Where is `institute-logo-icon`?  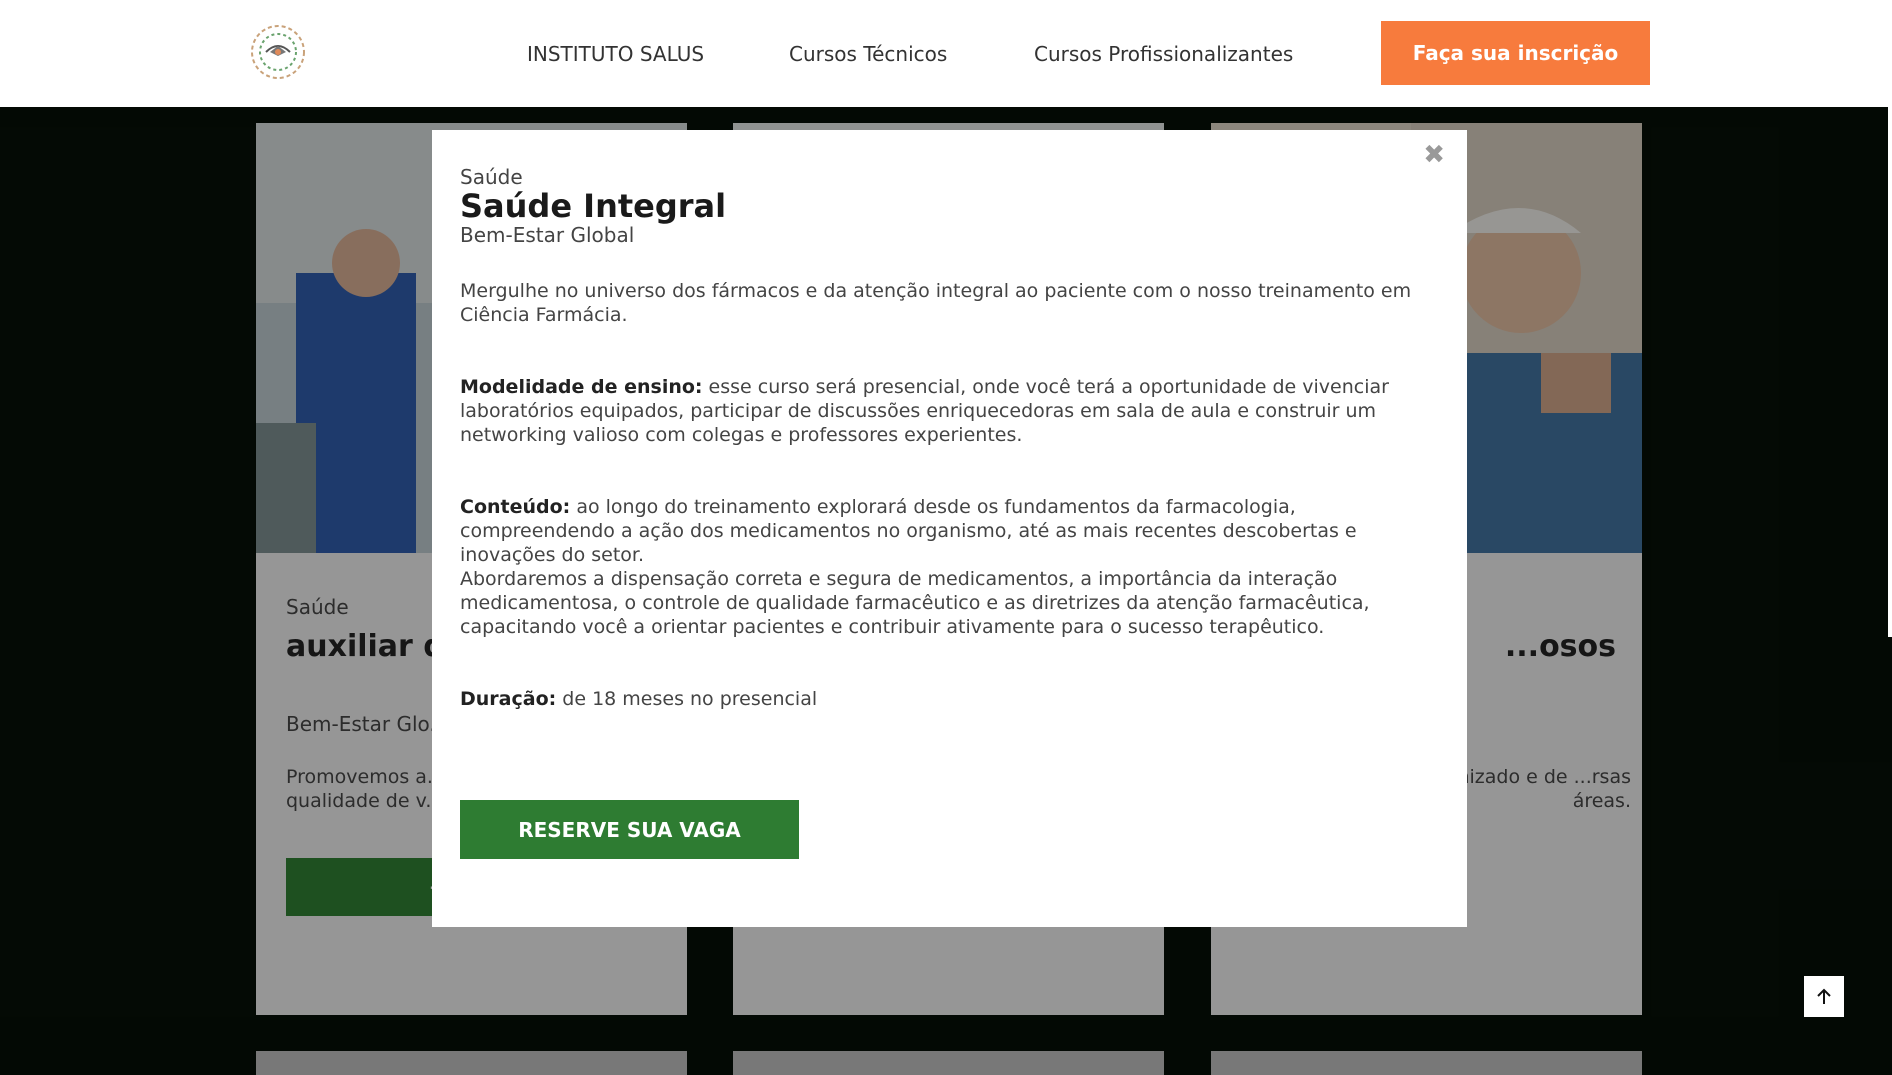 institute-logo-icon is located at coordinates (278, 52).